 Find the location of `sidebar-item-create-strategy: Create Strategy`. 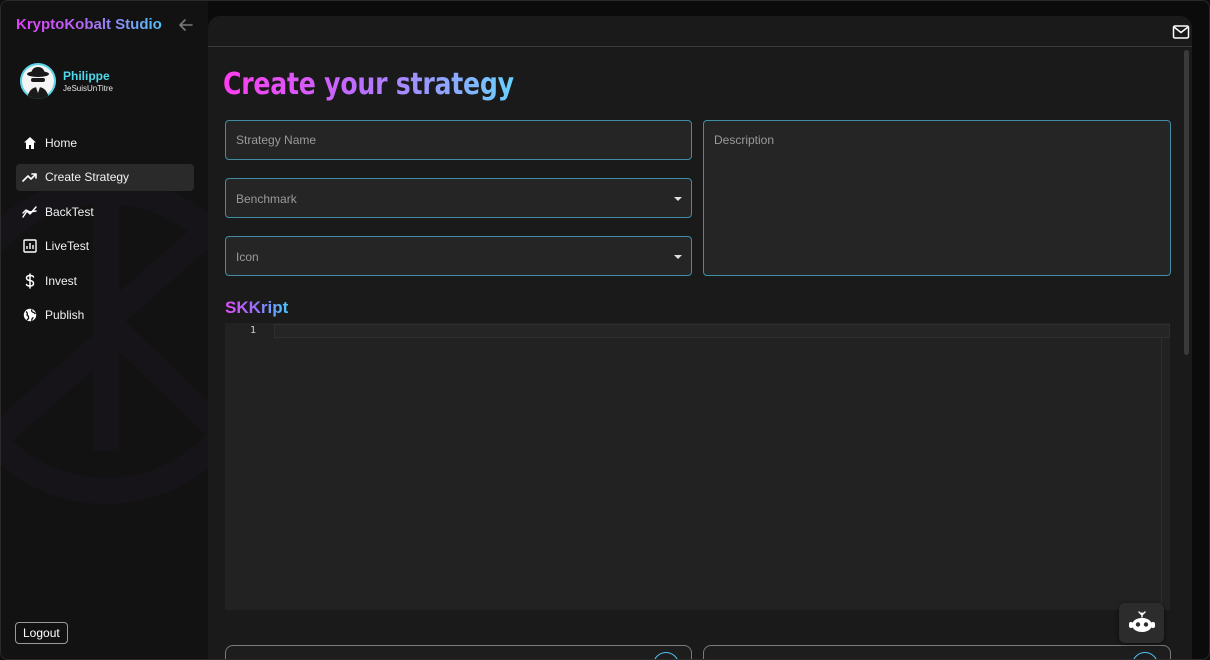

sidebar-item-create-strategy: Create Strategy is located at coordinates (105, 177).